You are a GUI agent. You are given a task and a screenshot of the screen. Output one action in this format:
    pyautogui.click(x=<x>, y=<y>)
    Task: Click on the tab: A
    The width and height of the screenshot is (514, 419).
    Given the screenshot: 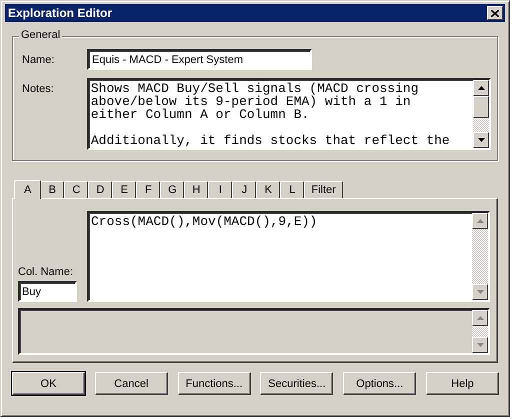 What is the action you would take?
    pyautogui.click(x=28, y=189)
    